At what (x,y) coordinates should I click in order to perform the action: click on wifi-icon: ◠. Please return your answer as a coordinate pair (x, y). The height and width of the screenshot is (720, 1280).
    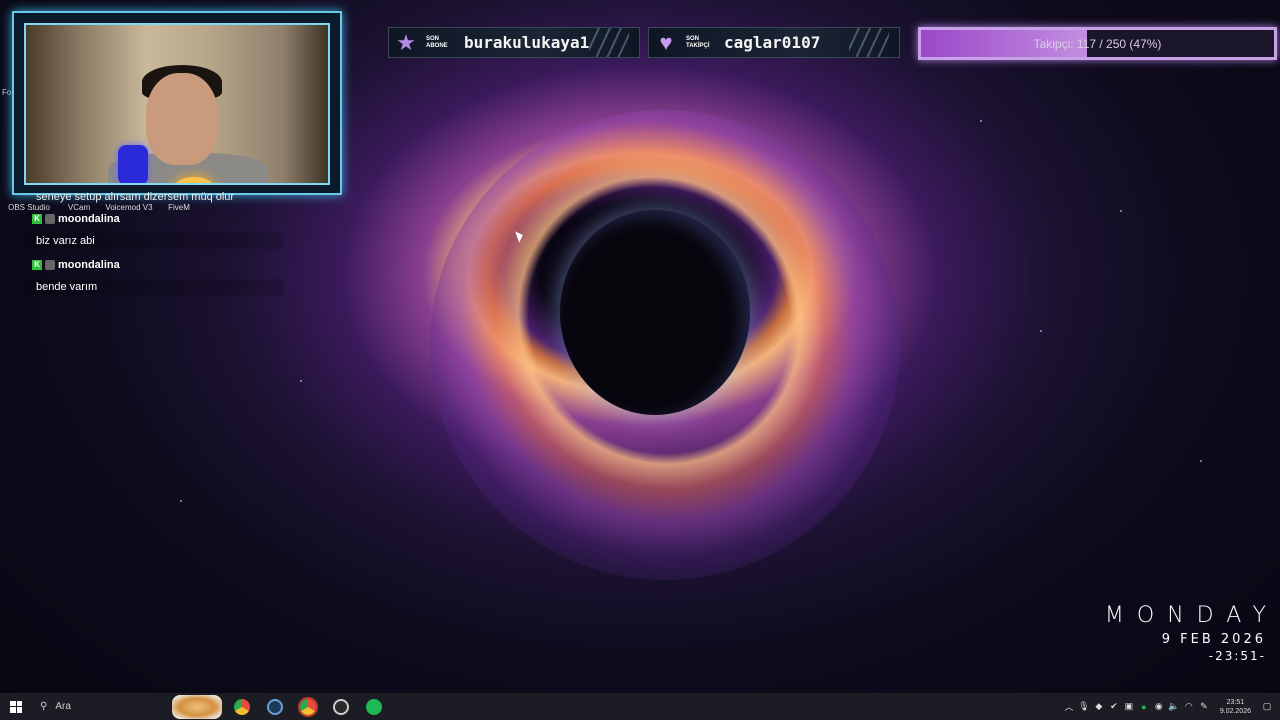
    Looking at the image, I should click on (1189, 706).